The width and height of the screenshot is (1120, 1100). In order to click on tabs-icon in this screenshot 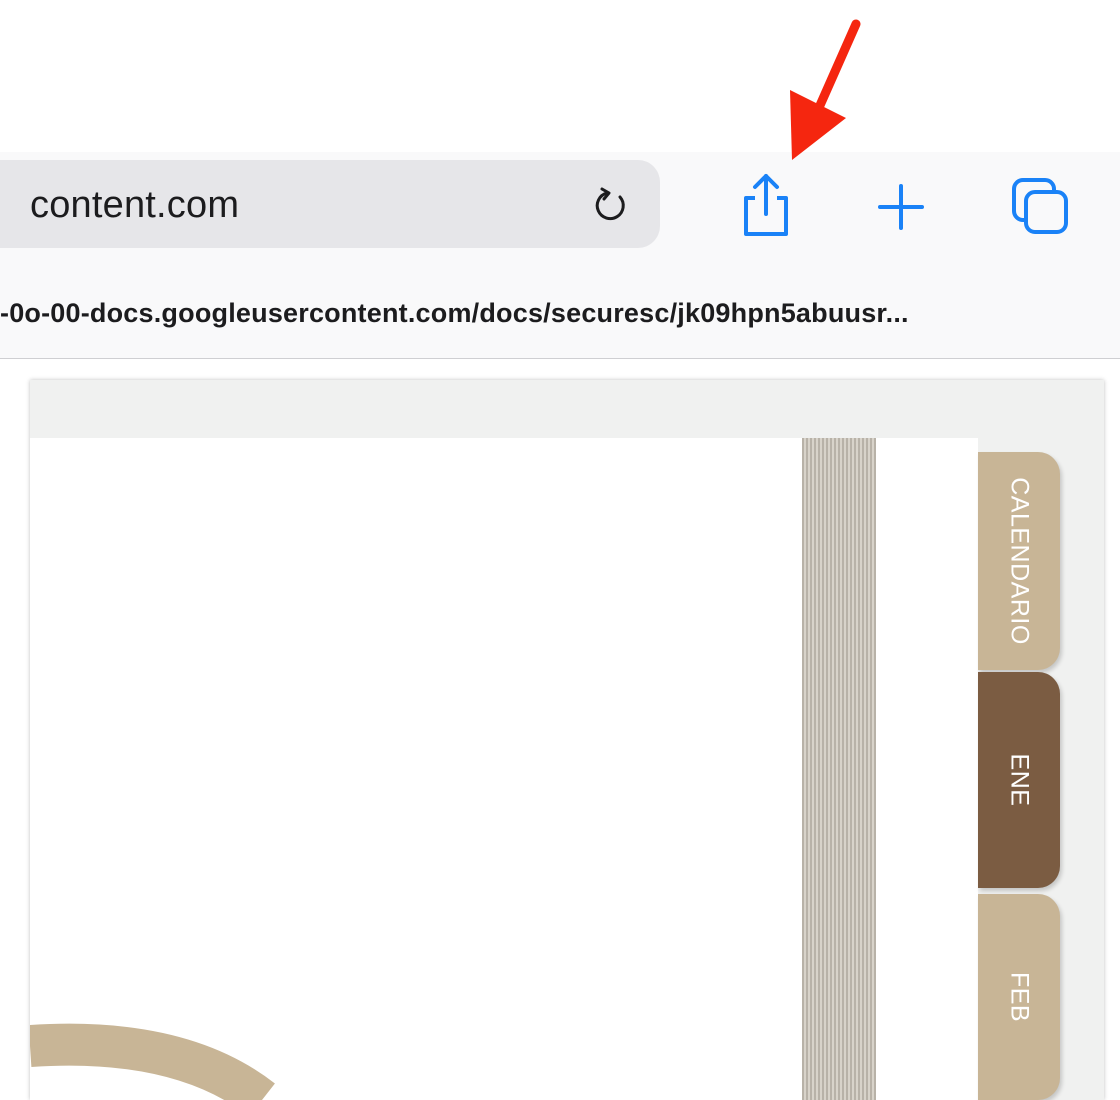, I will do `click(1040, 208)`.